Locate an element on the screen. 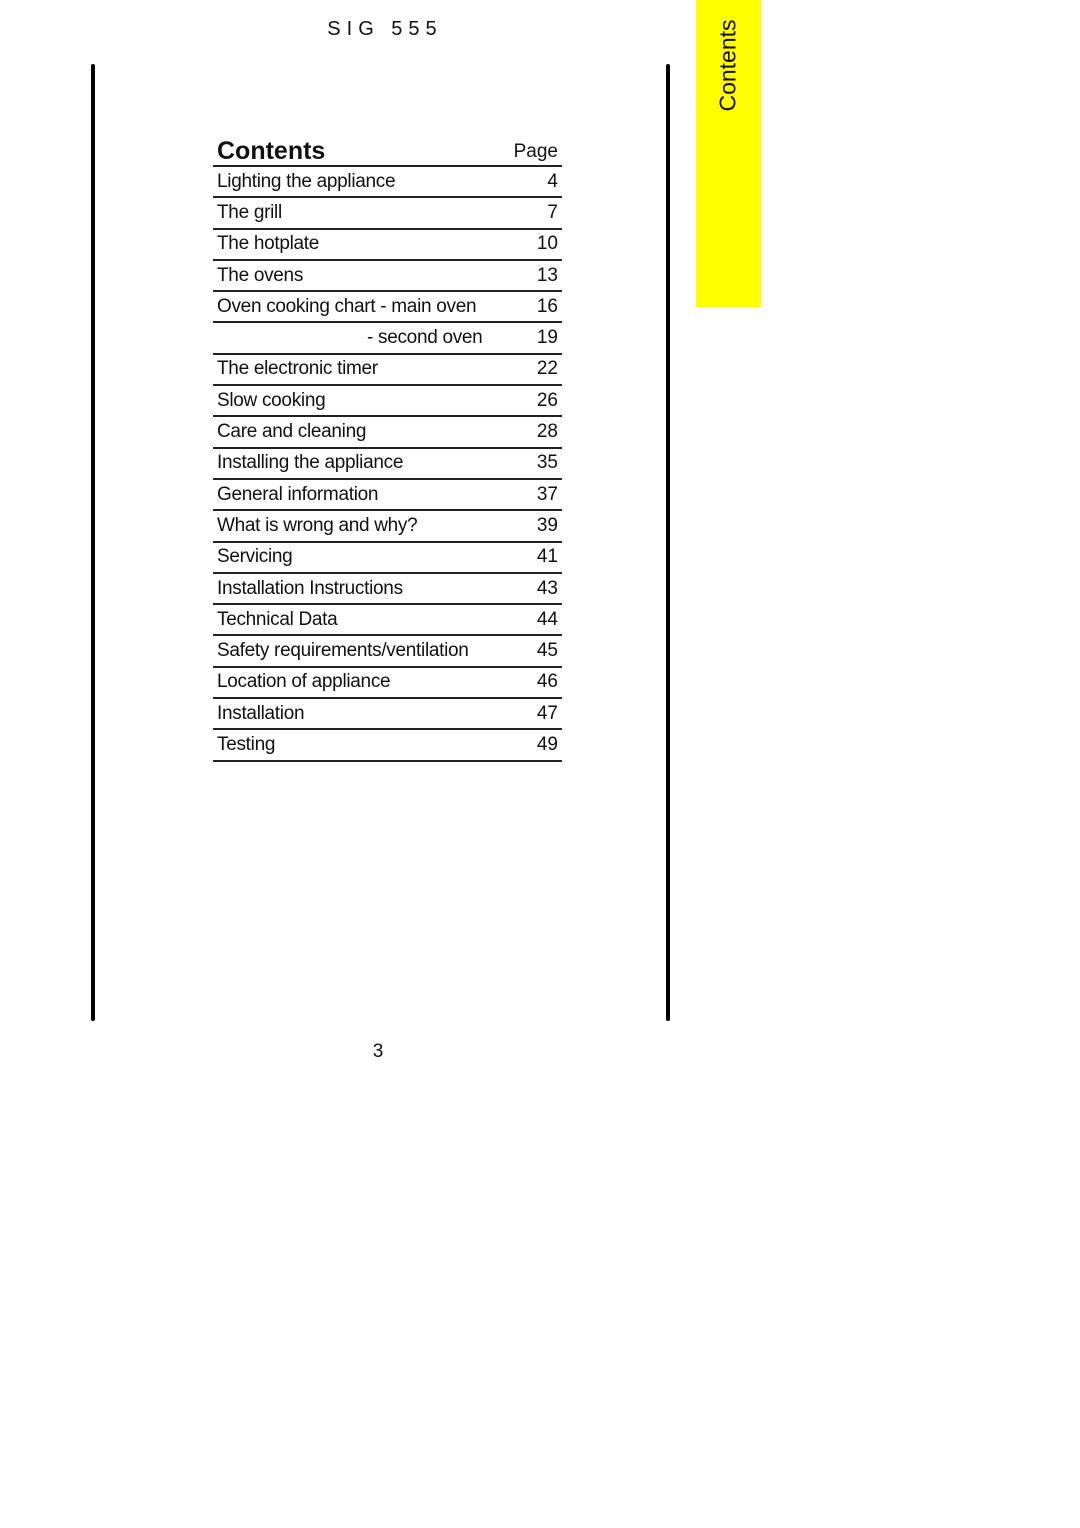 Image resolution: width=1080 pixels, height=1528 pixels. toc-entry-label: Installing the appliance is located at coordinates (310, 463).